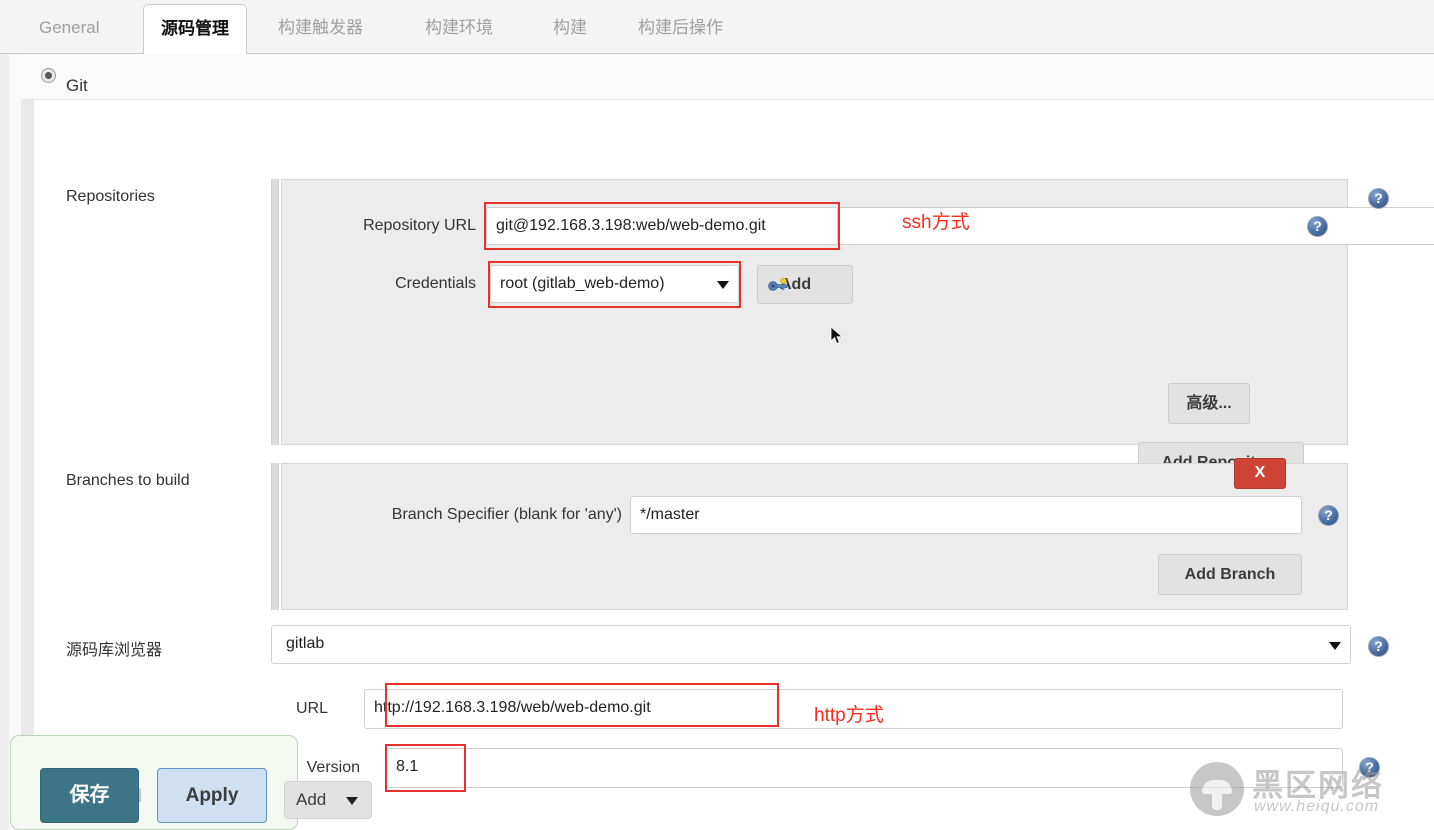 The width and height of the screenshot is (1434, 830). I want to click on chevron-down-icon, so click(723, 285).